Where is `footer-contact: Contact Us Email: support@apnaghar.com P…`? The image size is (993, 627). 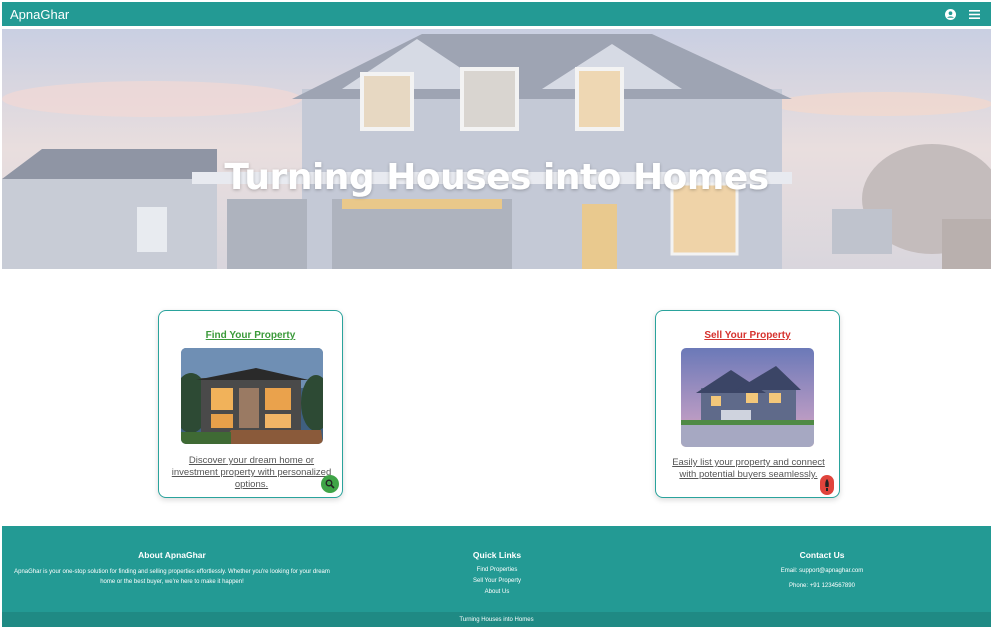
footer-contact: Contact Us Email: support@apnaghar.com P… is located at coordinates (822, 570).